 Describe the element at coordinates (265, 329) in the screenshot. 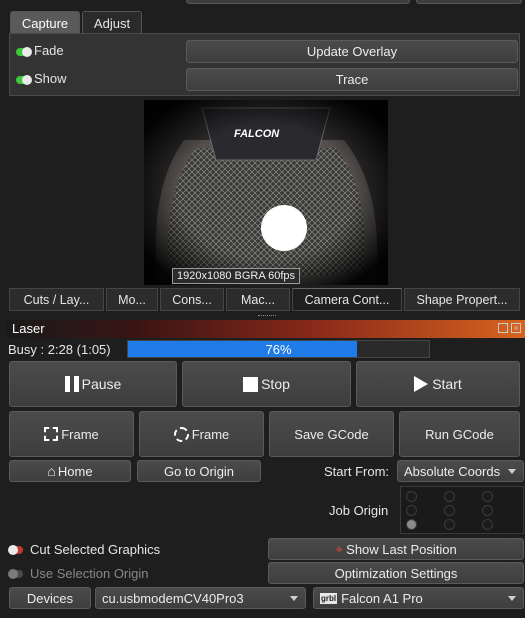

I see `laser-title-bar` at that location.